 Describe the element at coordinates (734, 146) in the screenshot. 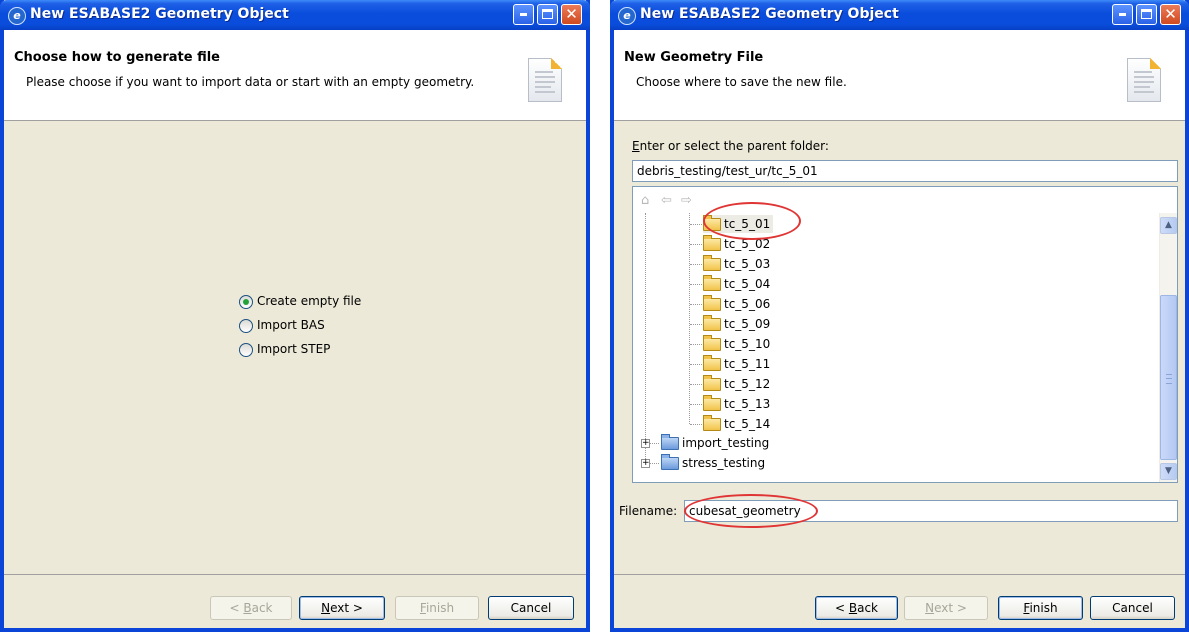

I see `parent-label-rest: nter or select the parent folder:` at that location.